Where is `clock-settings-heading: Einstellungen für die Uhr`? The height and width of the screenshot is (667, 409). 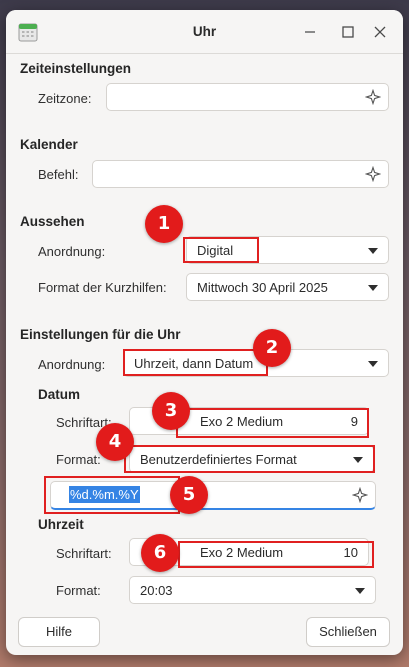
clock-settings-heading: Einstellungen für die Uhr is located at coordinates (100, 334).